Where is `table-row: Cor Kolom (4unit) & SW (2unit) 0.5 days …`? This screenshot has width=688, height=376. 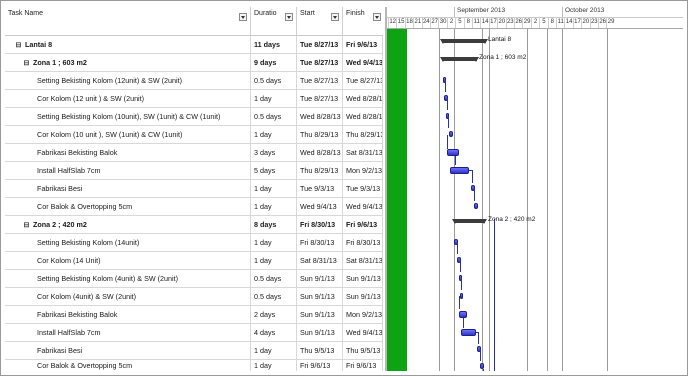
table-row: Cor Kolom (4unit) & SW (2unit) 0.5 days … is located at coordinates (194, 297).